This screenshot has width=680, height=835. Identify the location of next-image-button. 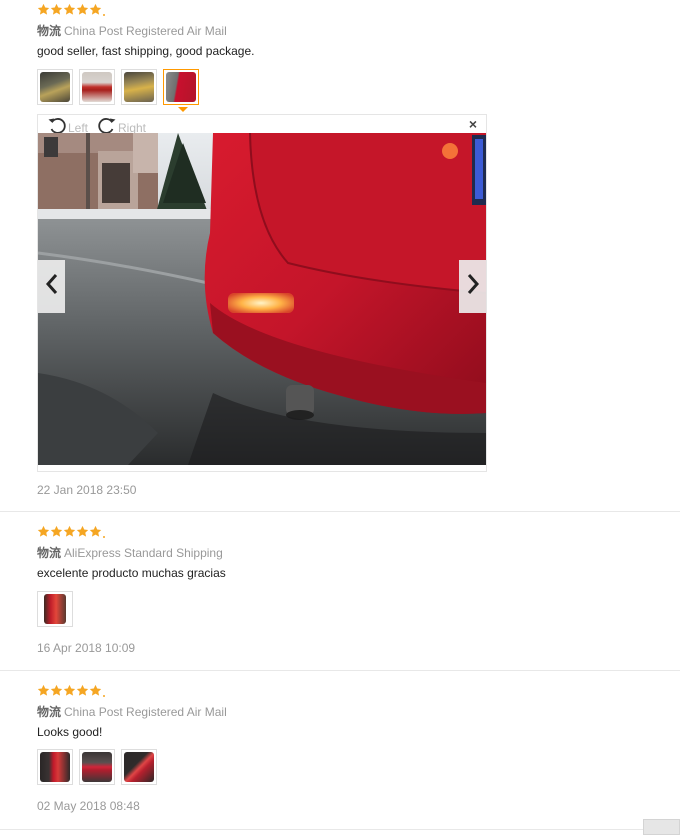
(472, 286).